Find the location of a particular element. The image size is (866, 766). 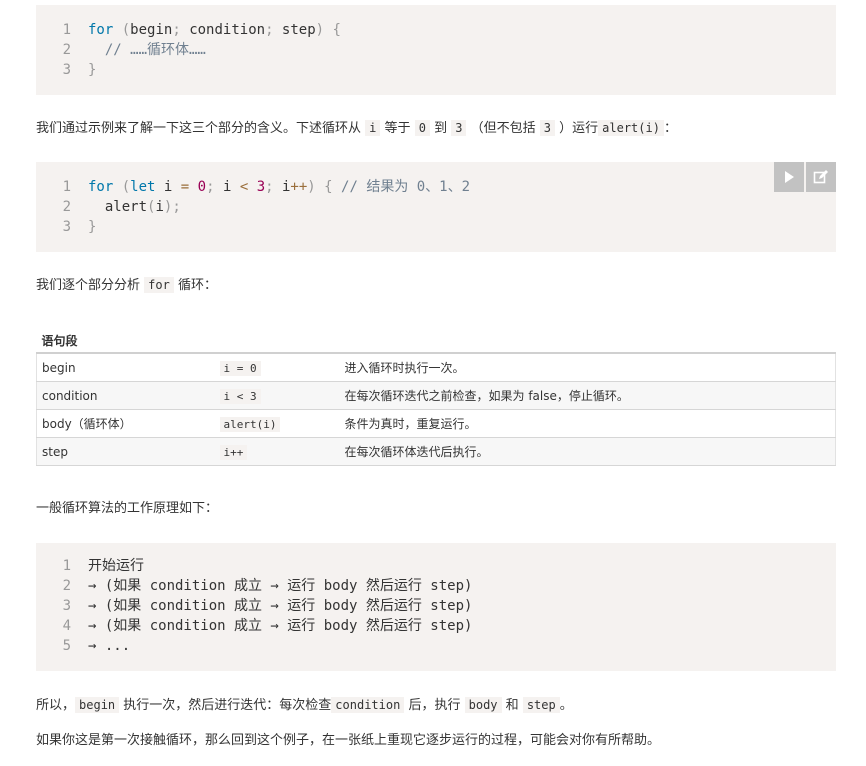

code-text: for (begin; condition; step) { is located at coordinates (206, 30).